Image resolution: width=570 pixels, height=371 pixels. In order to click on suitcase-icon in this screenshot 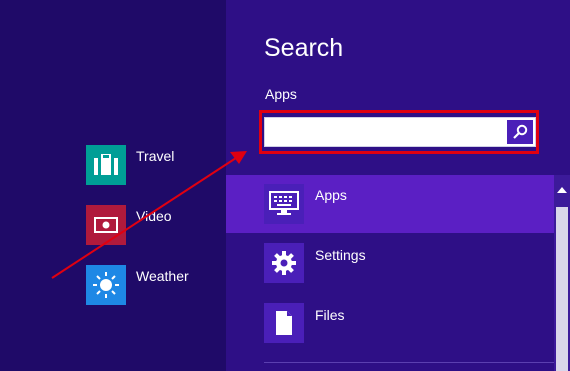, I will do `click(106, 164)`.